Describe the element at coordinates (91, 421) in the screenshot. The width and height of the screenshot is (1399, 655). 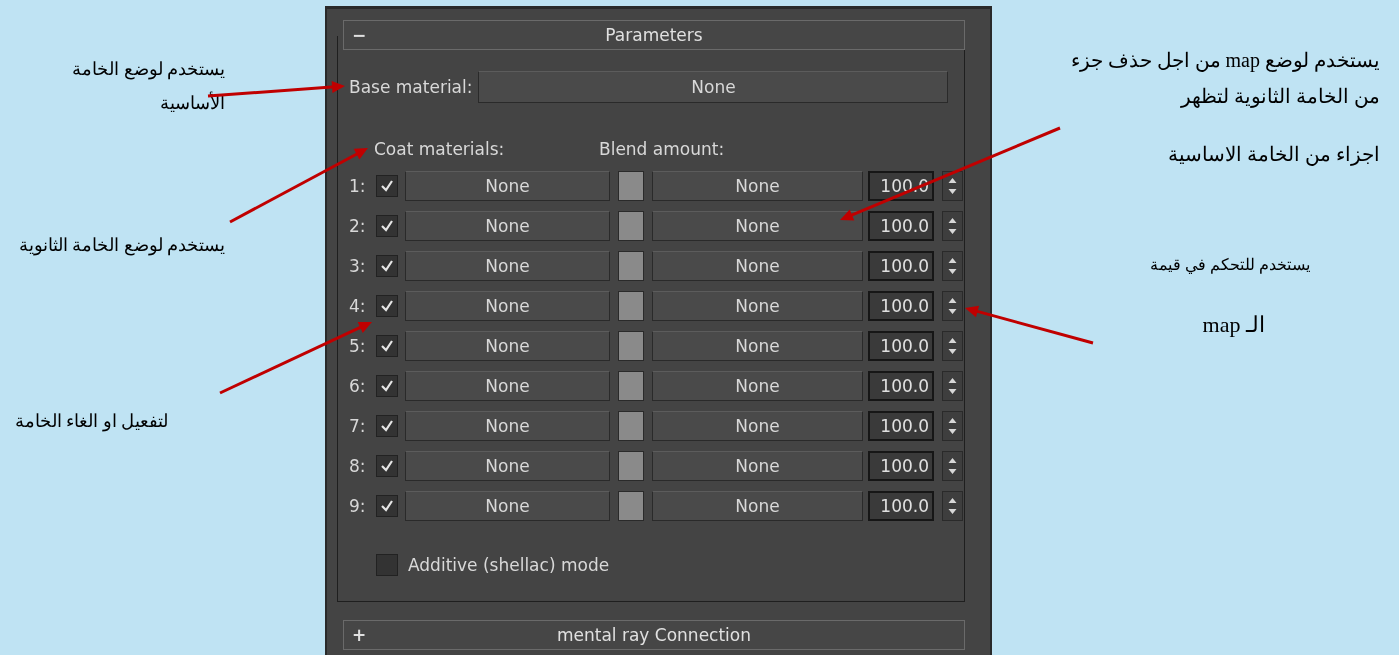
I see `annotation-text: لتفعيل او الغاء الخامة` at that location.